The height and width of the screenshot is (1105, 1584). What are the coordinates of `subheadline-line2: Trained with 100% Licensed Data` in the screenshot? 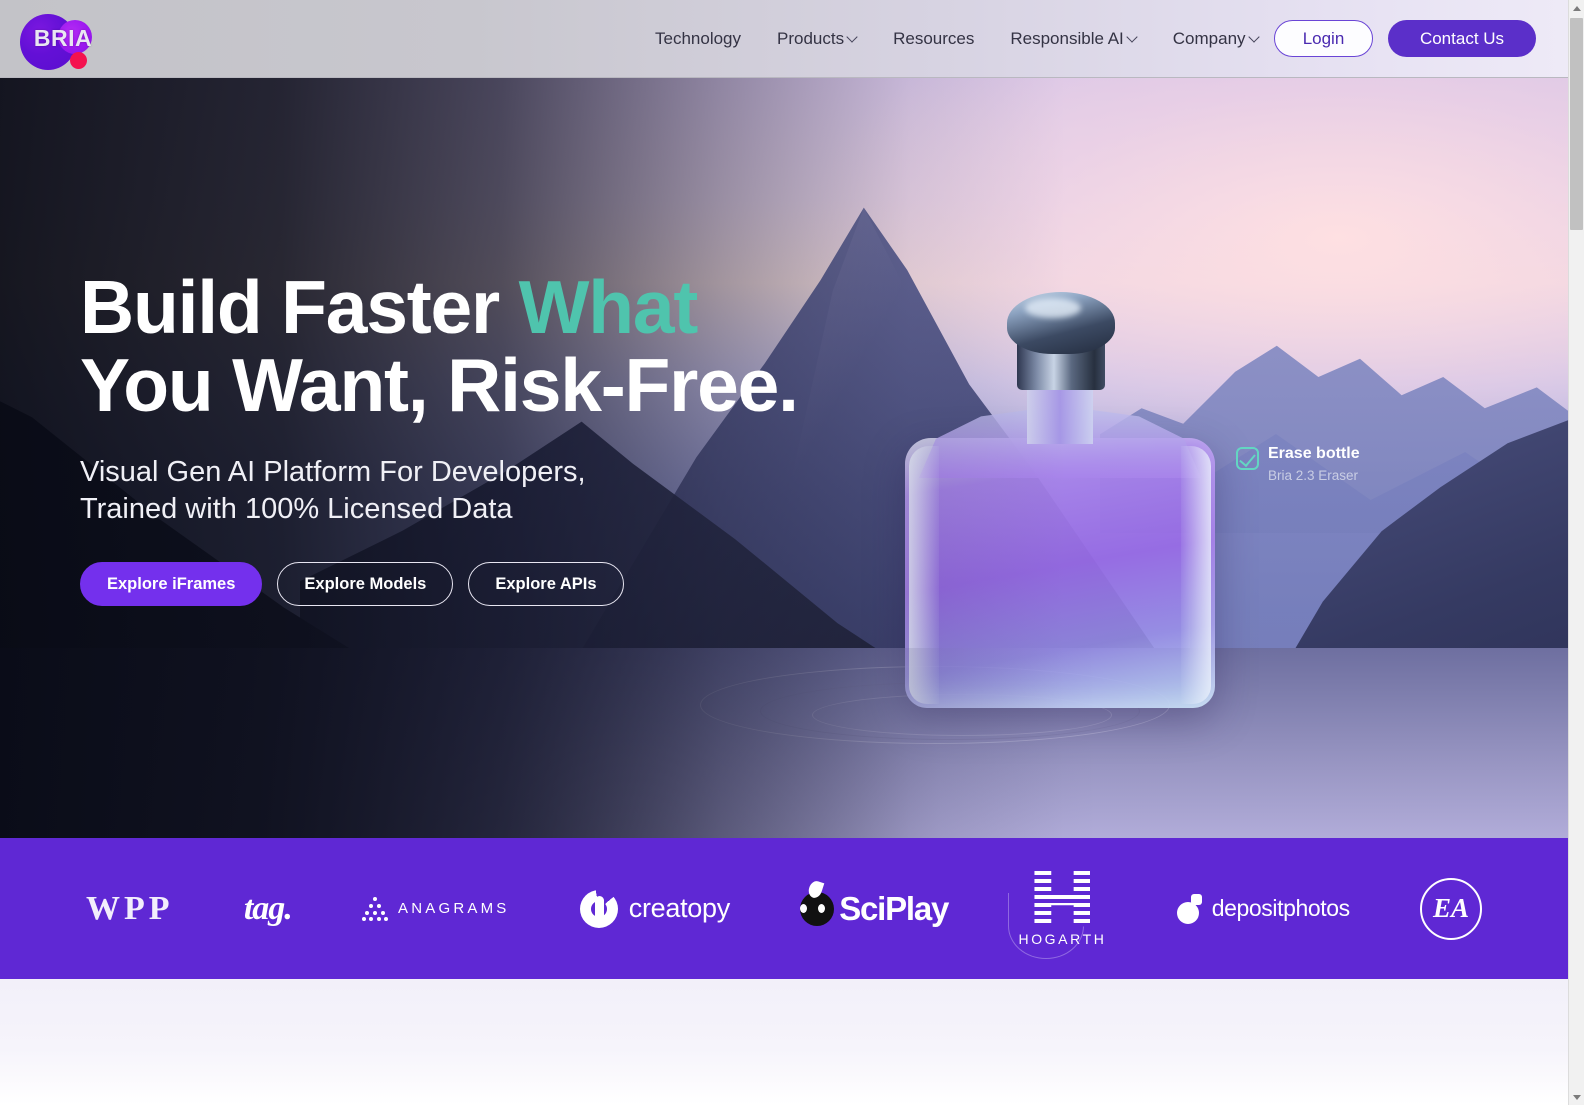 It's located at (296, 509).